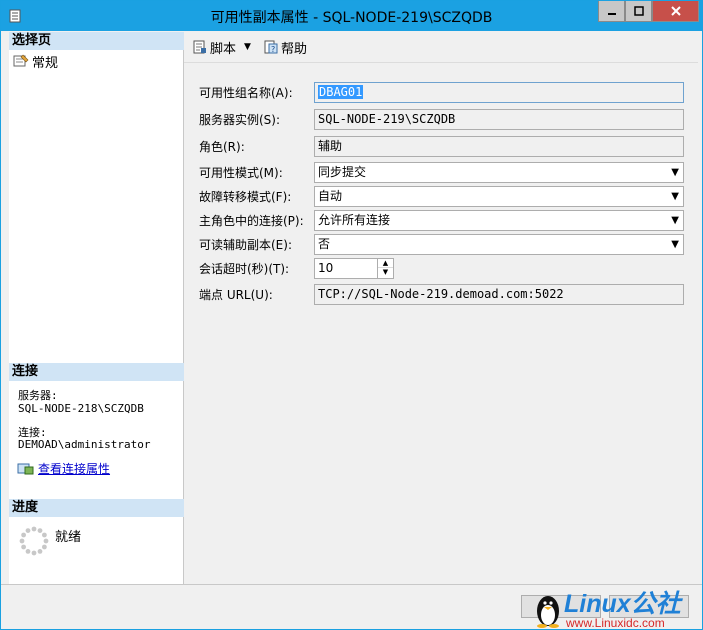 This screenshot has height=630, width=703. Describe the element at coordinates (499, 244) in the screenshot. I see `readable-secondary-select: 否 ▼` at that location.